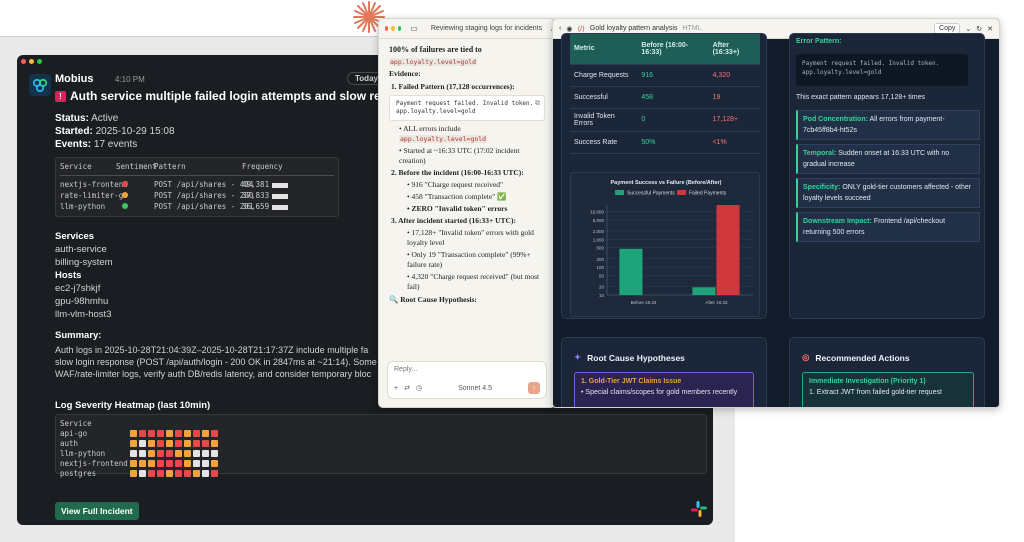 This screenshot has height=542, width=1024. I want to click on cell-pattern: POST /api/shares - 404, so click(204, 184).